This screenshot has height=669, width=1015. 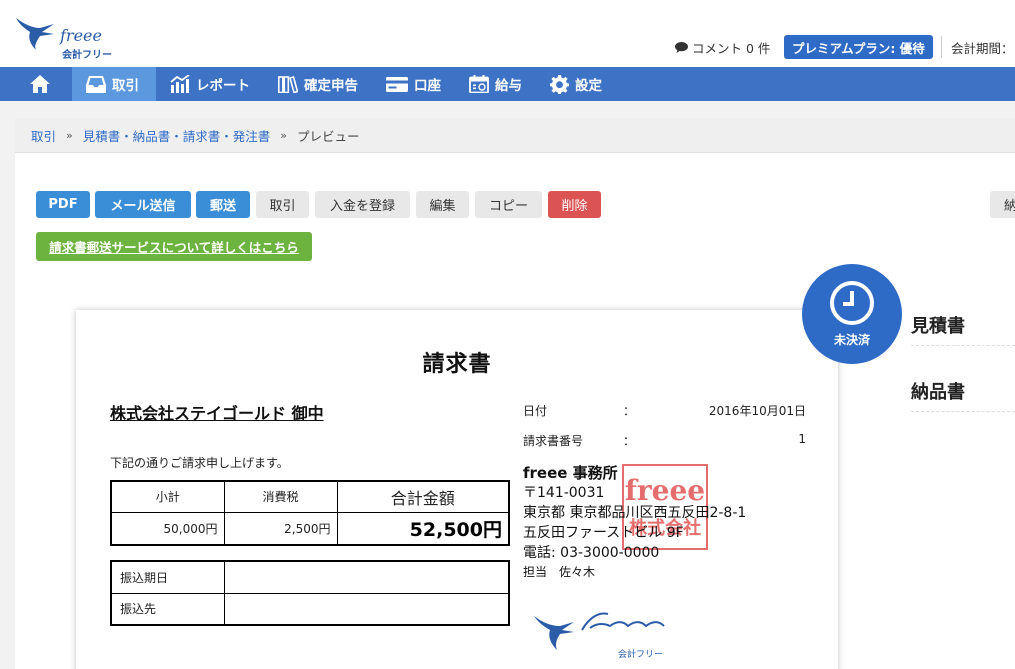 What do you see at coordinates (963, 395) in the screenshot?
I see `side-item-delivery-note: 納品書` at bounding box center [963, 395].